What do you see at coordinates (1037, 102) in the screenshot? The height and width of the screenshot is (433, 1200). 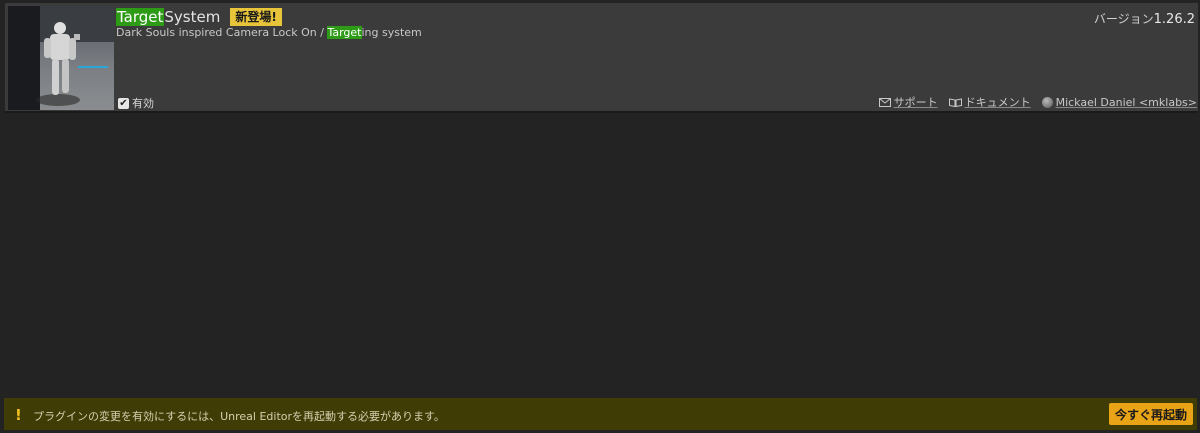 I see `plugin-links: サポート ドキュメント Mickael Daniel <mklabs>` at bounding box center [1037, 102].